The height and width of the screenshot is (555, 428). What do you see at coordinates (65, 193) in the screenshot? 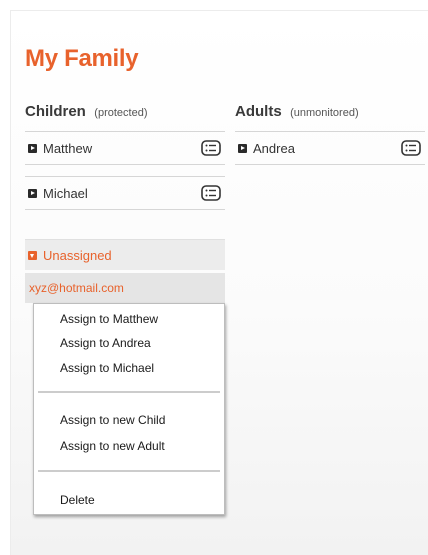
I see `child-name: Michael` at bounding box center [65, 193].